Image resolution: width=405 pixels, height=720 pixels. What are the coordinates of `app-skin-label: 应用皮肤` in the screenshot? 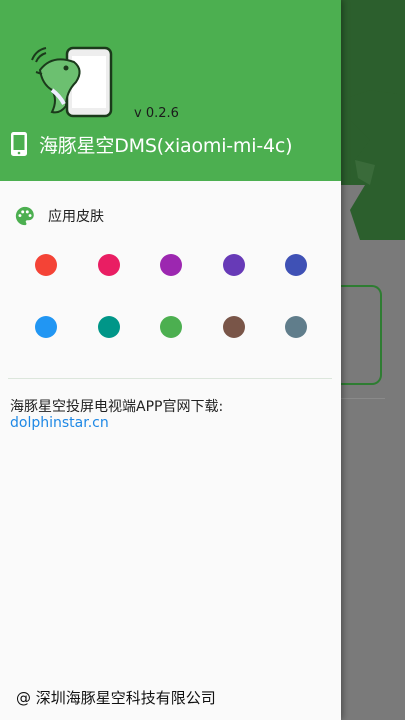 It's located at (76, 217).